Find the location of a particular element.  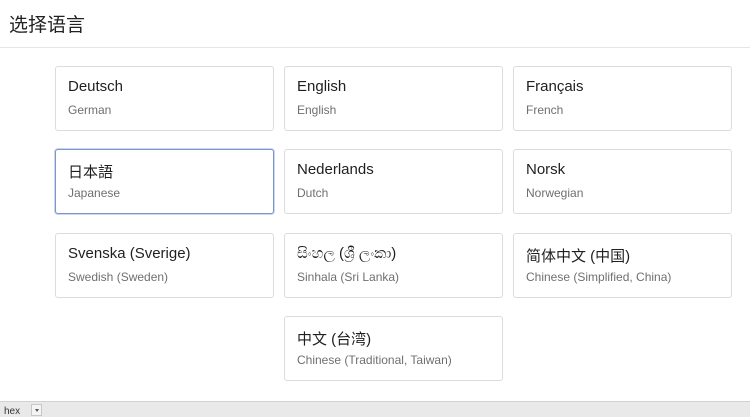

language-english-name: Swedish (Sweden) is located at coordinates (118, 277).